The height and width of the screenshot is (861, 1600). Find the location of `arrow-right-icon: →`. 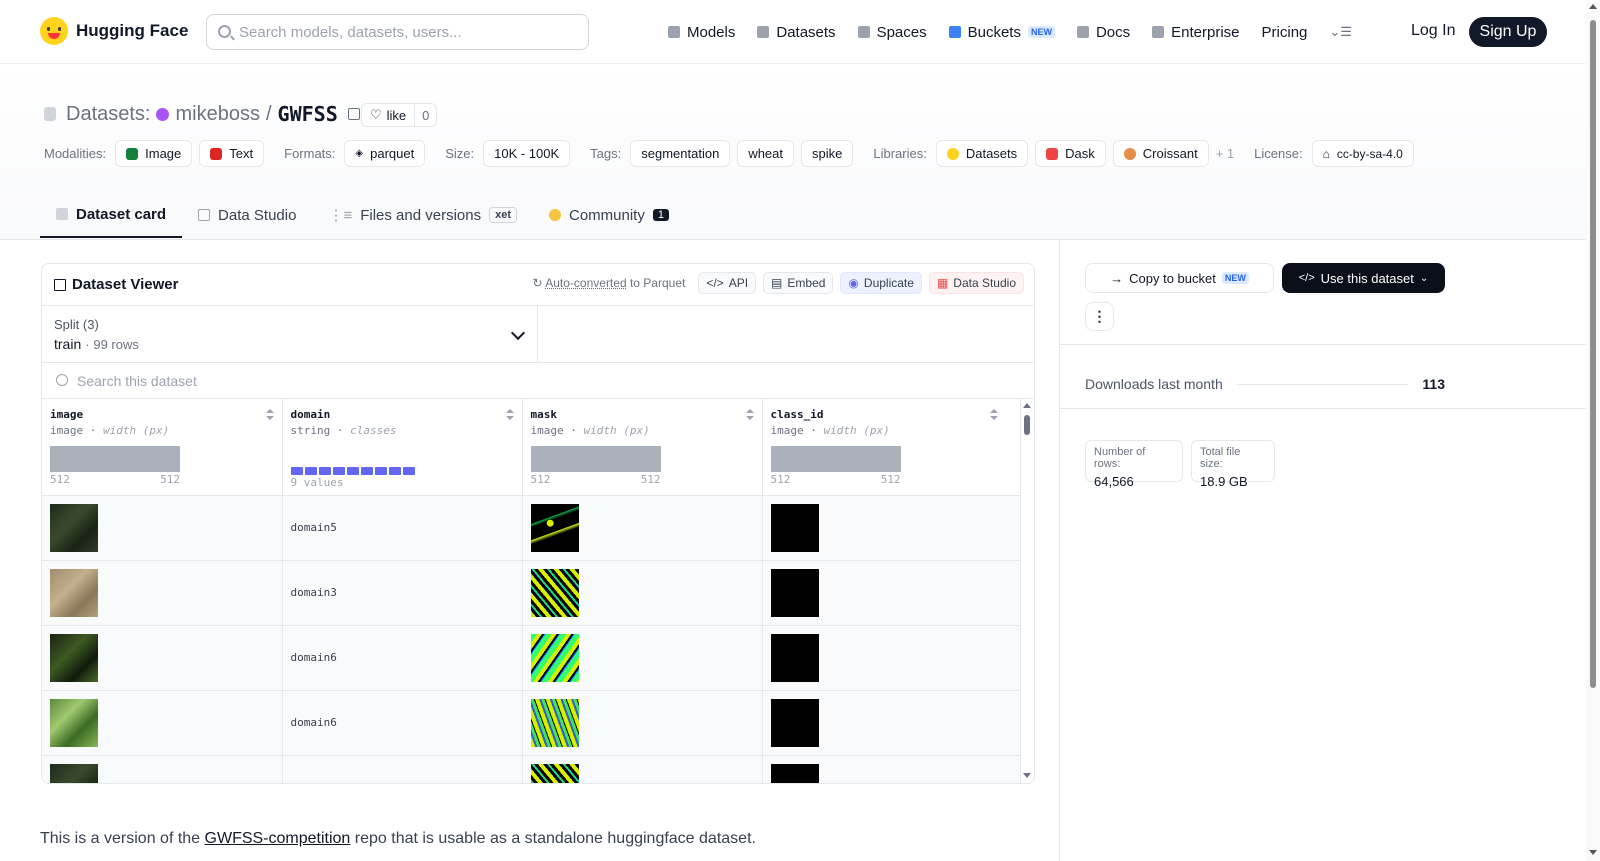

arrow-right-icon: → is located at coordinates (1117, 278).